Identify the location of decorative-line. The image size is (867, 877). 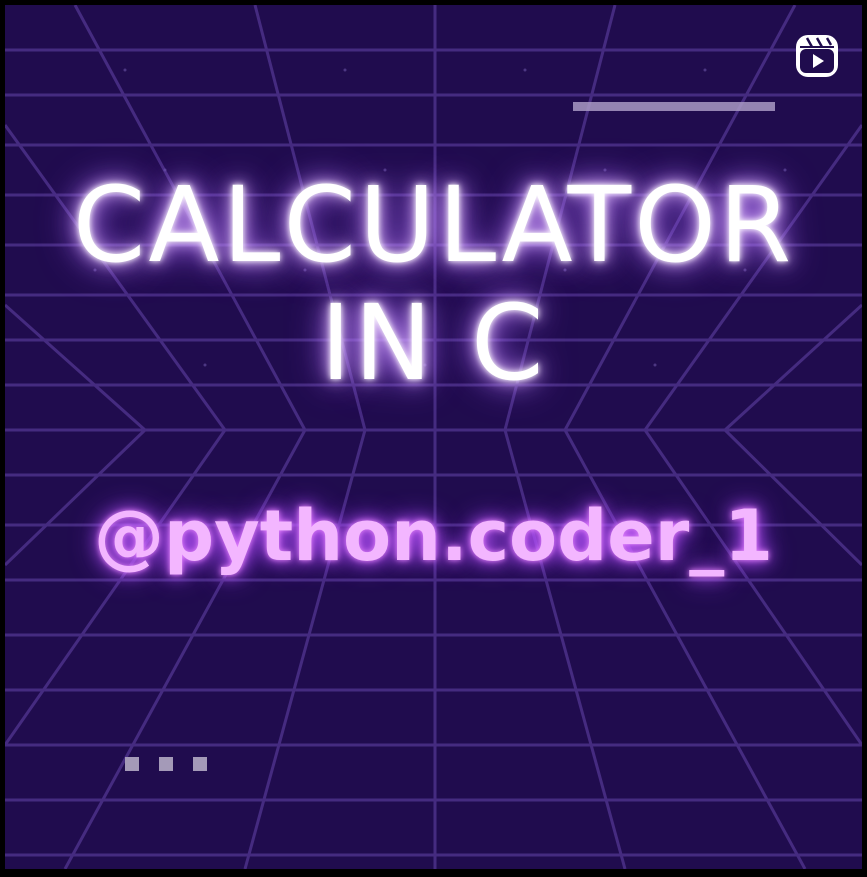
(674, 106).